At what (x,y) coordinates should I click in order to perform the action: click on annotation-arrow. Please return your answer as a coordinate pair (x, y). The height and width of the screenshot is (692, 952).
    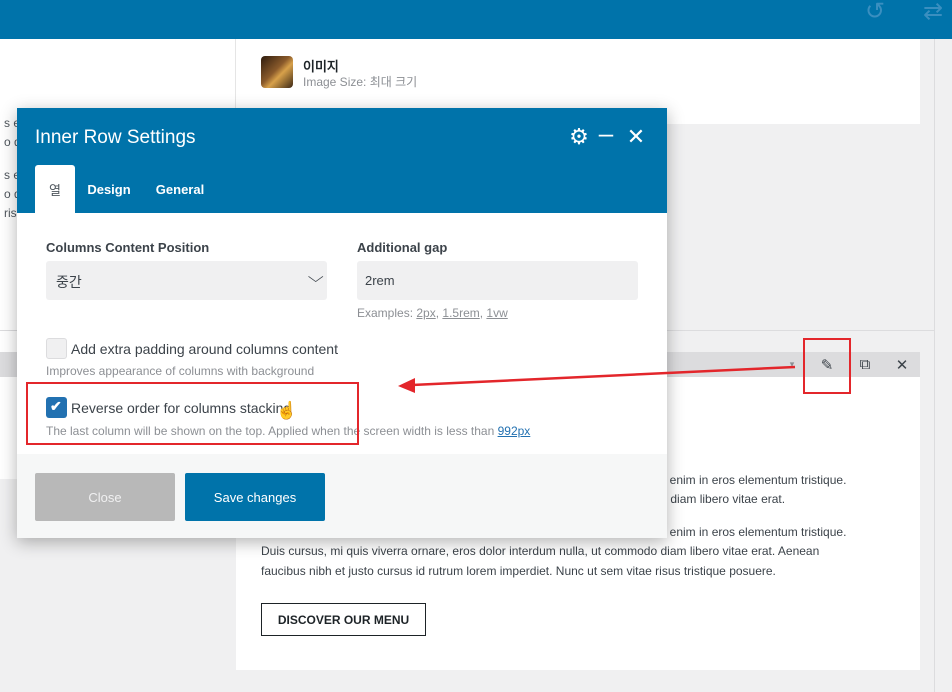
    Looking at the image, I should click on (597, 379).